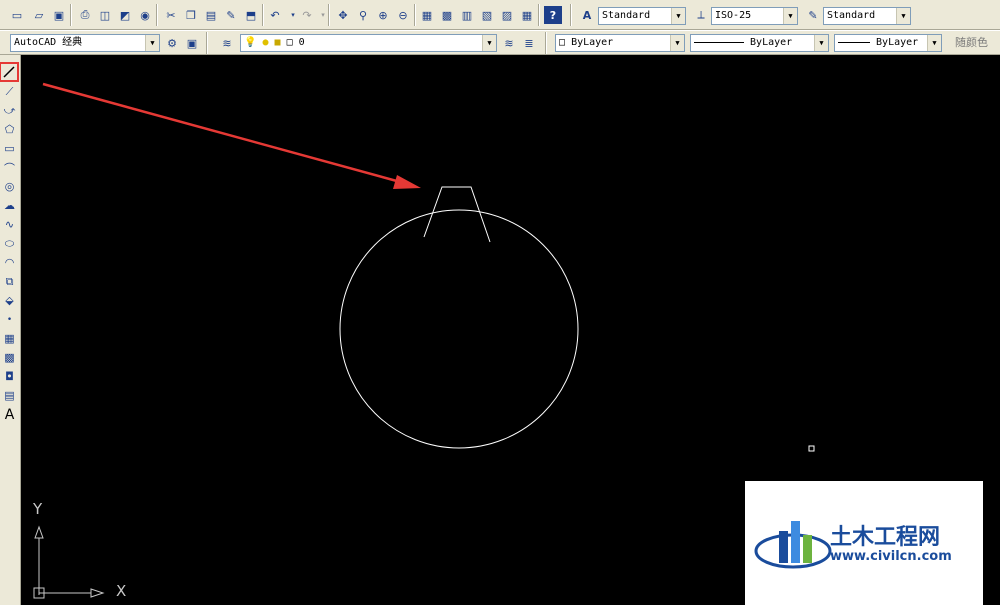 The width and height of the screenshot is (1000, 605). What do you see at coordinates (48, 42) in the screenshot?
I see `workspace-value: AutoCAD 经典` at bounding box center [48, 42].